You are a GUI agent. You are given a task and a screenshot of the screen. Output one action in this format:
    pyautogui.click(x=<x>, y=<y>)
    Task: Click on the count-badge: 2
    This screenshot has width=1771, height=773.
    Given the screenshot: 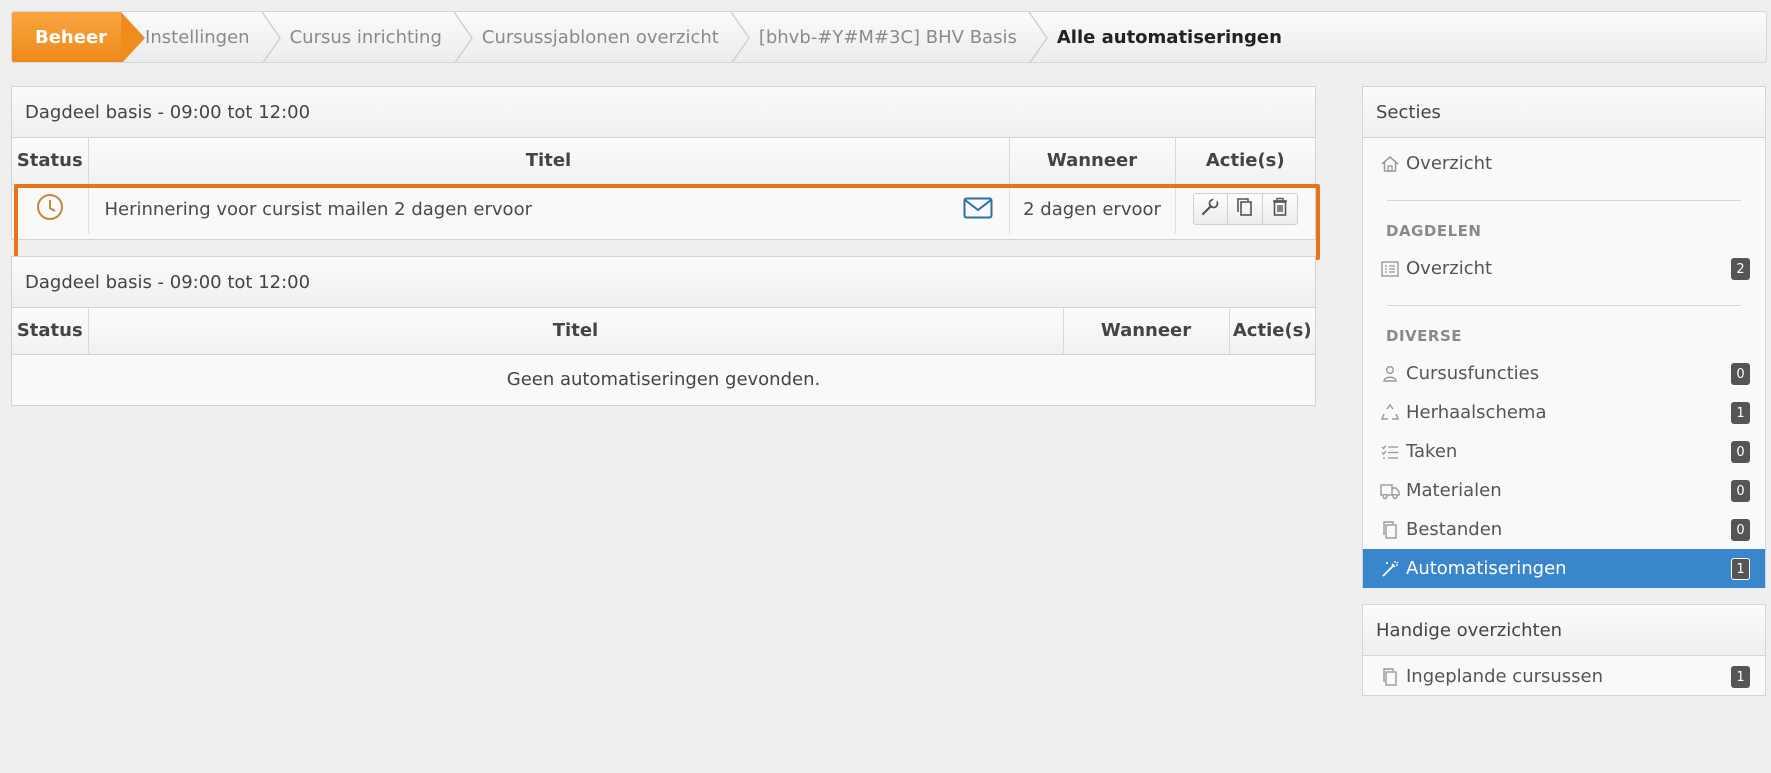 What is the action you would take?
    pyautogui.click(x=1740, y=269)
    